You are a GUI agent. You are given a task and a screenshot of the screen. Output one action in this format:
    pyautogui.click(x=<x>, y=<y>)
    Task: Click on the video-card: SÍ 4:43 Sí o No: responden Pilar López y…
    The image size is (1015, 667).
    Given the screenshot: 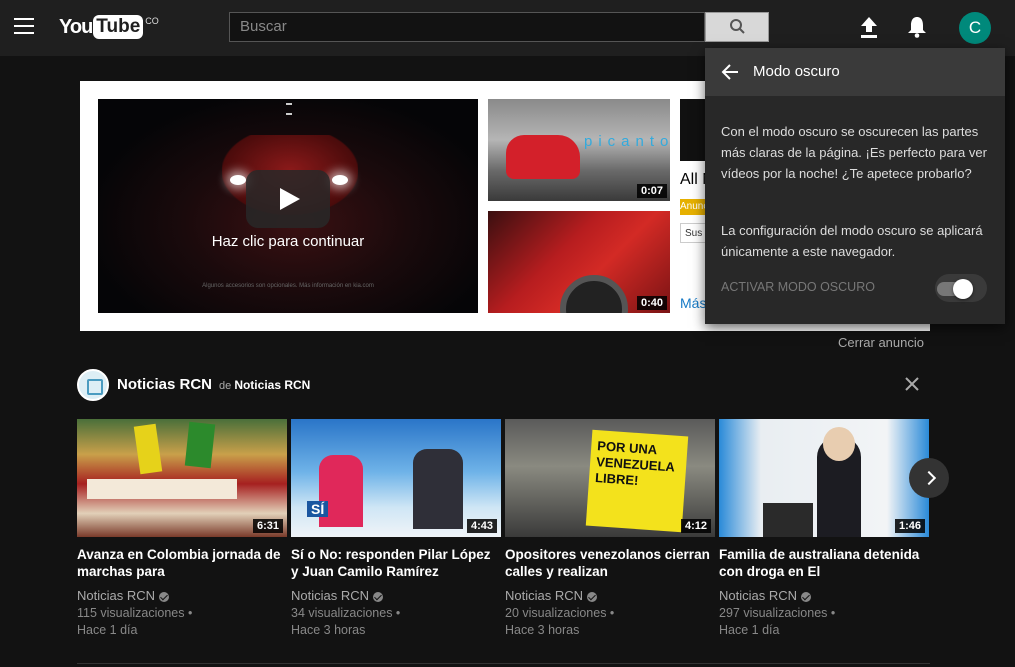 What is the action you would take?
    pyautogui.click(x=396, y=528)
    